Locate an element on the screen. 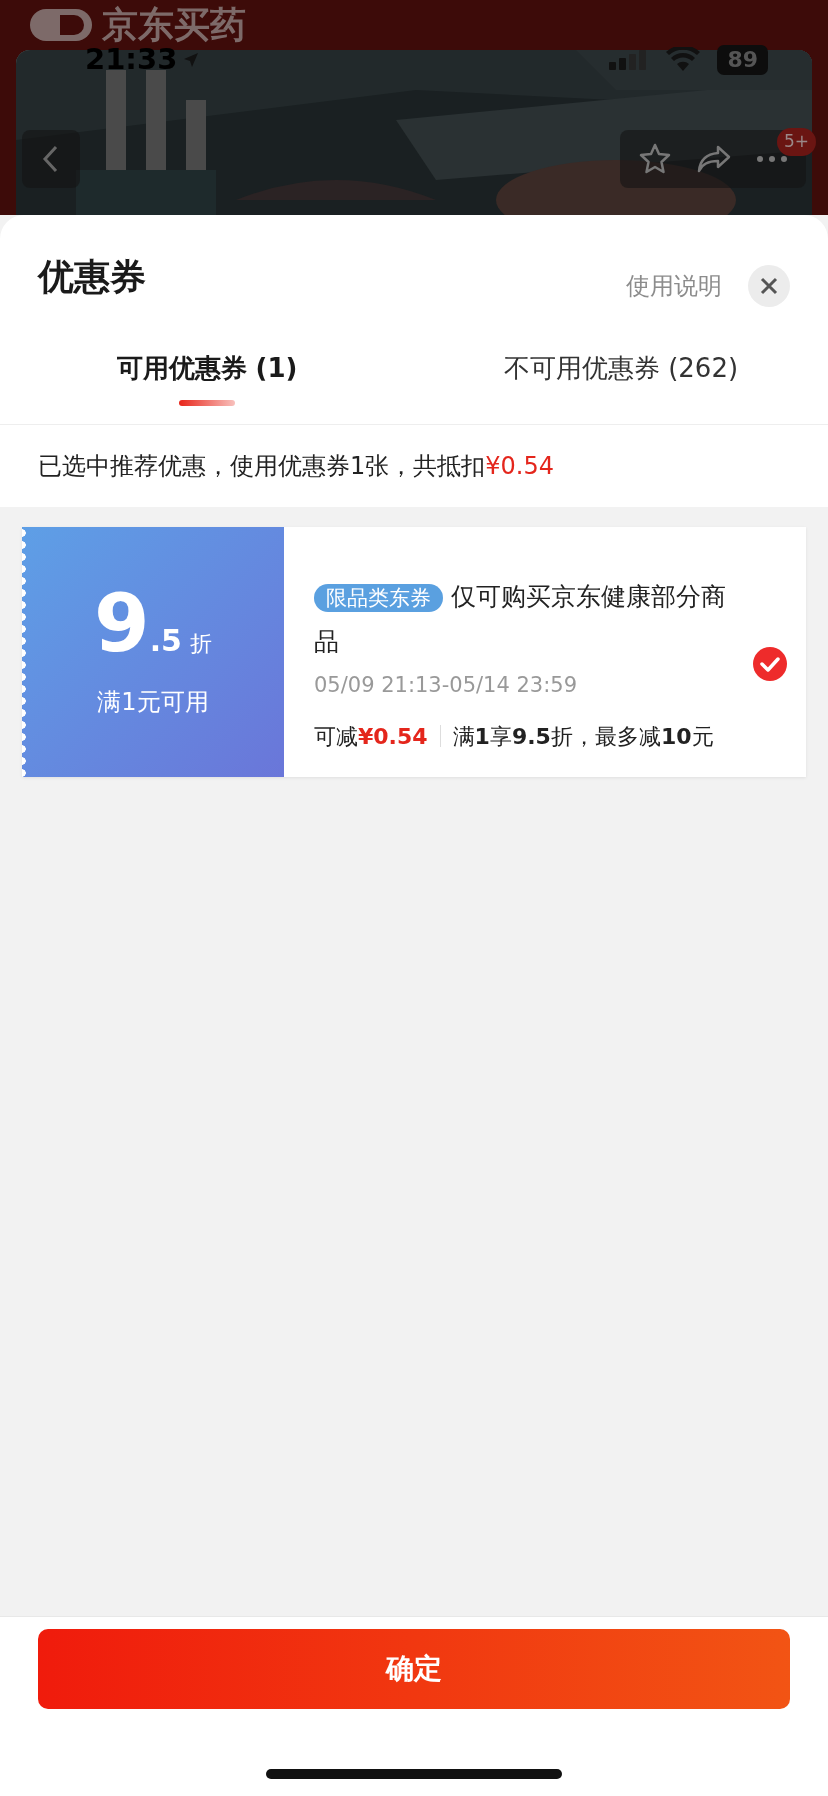 The height and width of the screenshot is (1796, 828). coupon-card: 9.5 折 满1元可用 限品类东券 仅可购买京东健康部分商品 05/09 21:13-05/14 23:59 可减¥0.54 满1享9.5折，最多减10元 is located at coordinates (414, 652).